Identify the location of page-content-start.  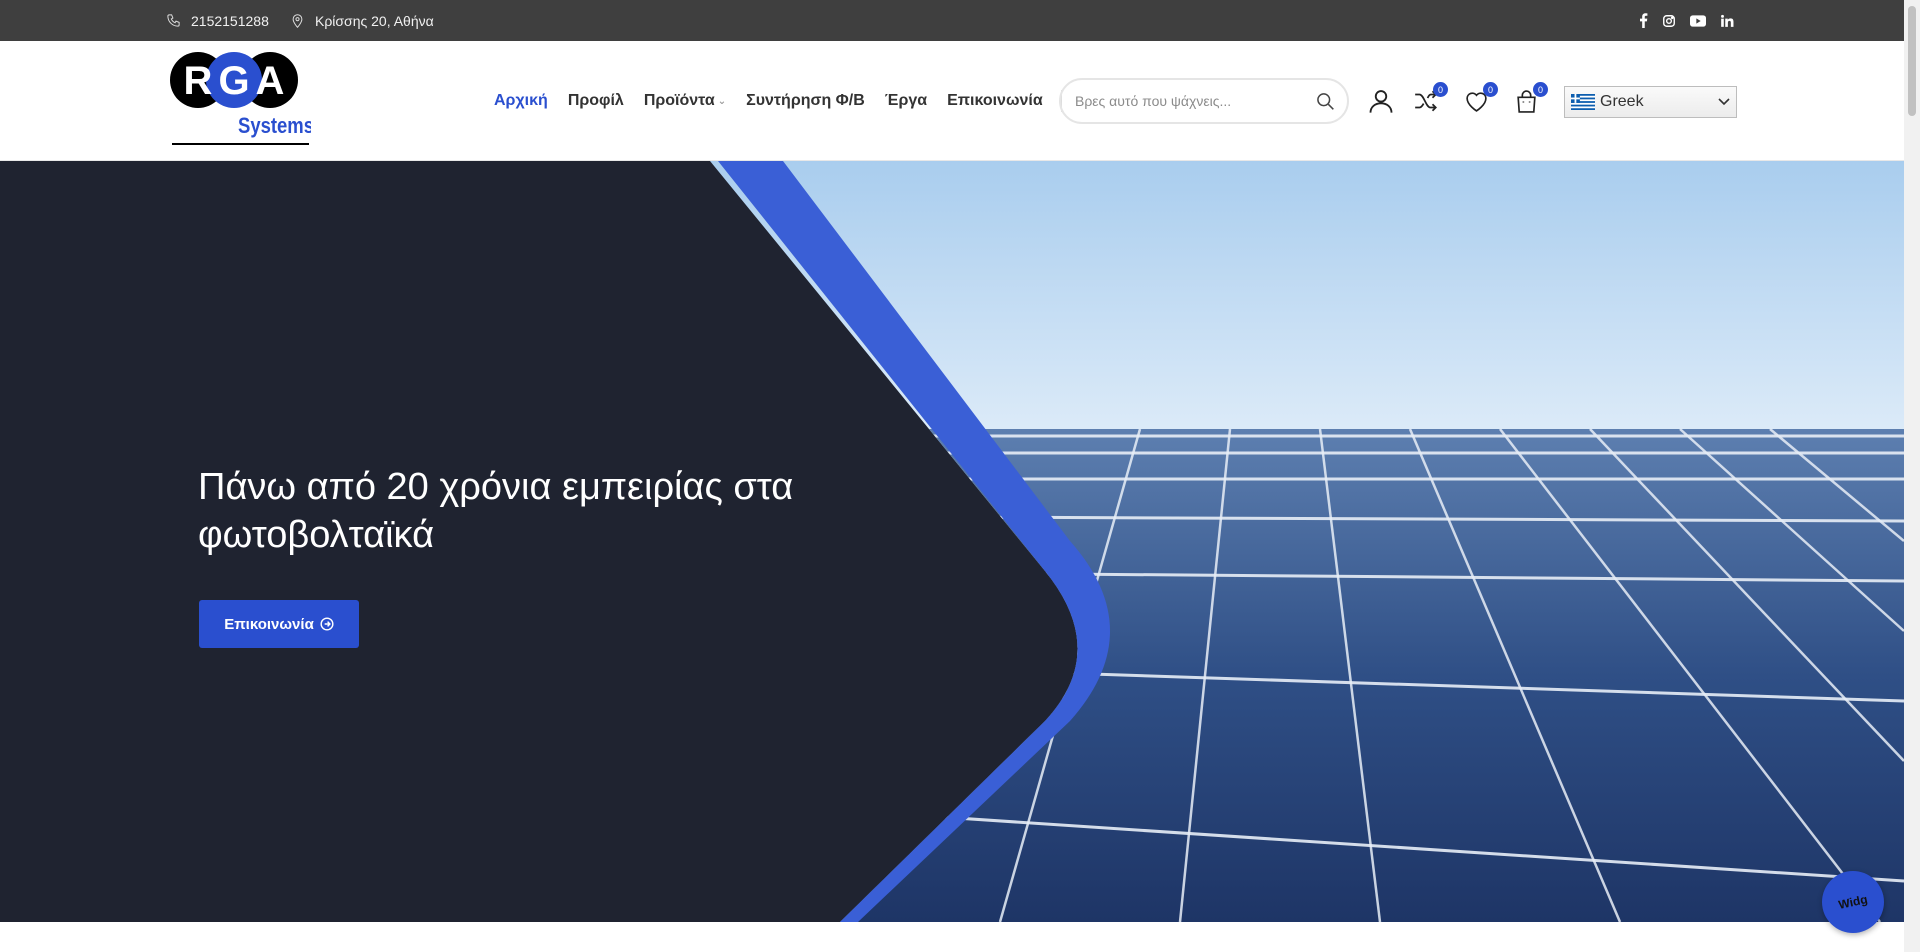
(952, 937).